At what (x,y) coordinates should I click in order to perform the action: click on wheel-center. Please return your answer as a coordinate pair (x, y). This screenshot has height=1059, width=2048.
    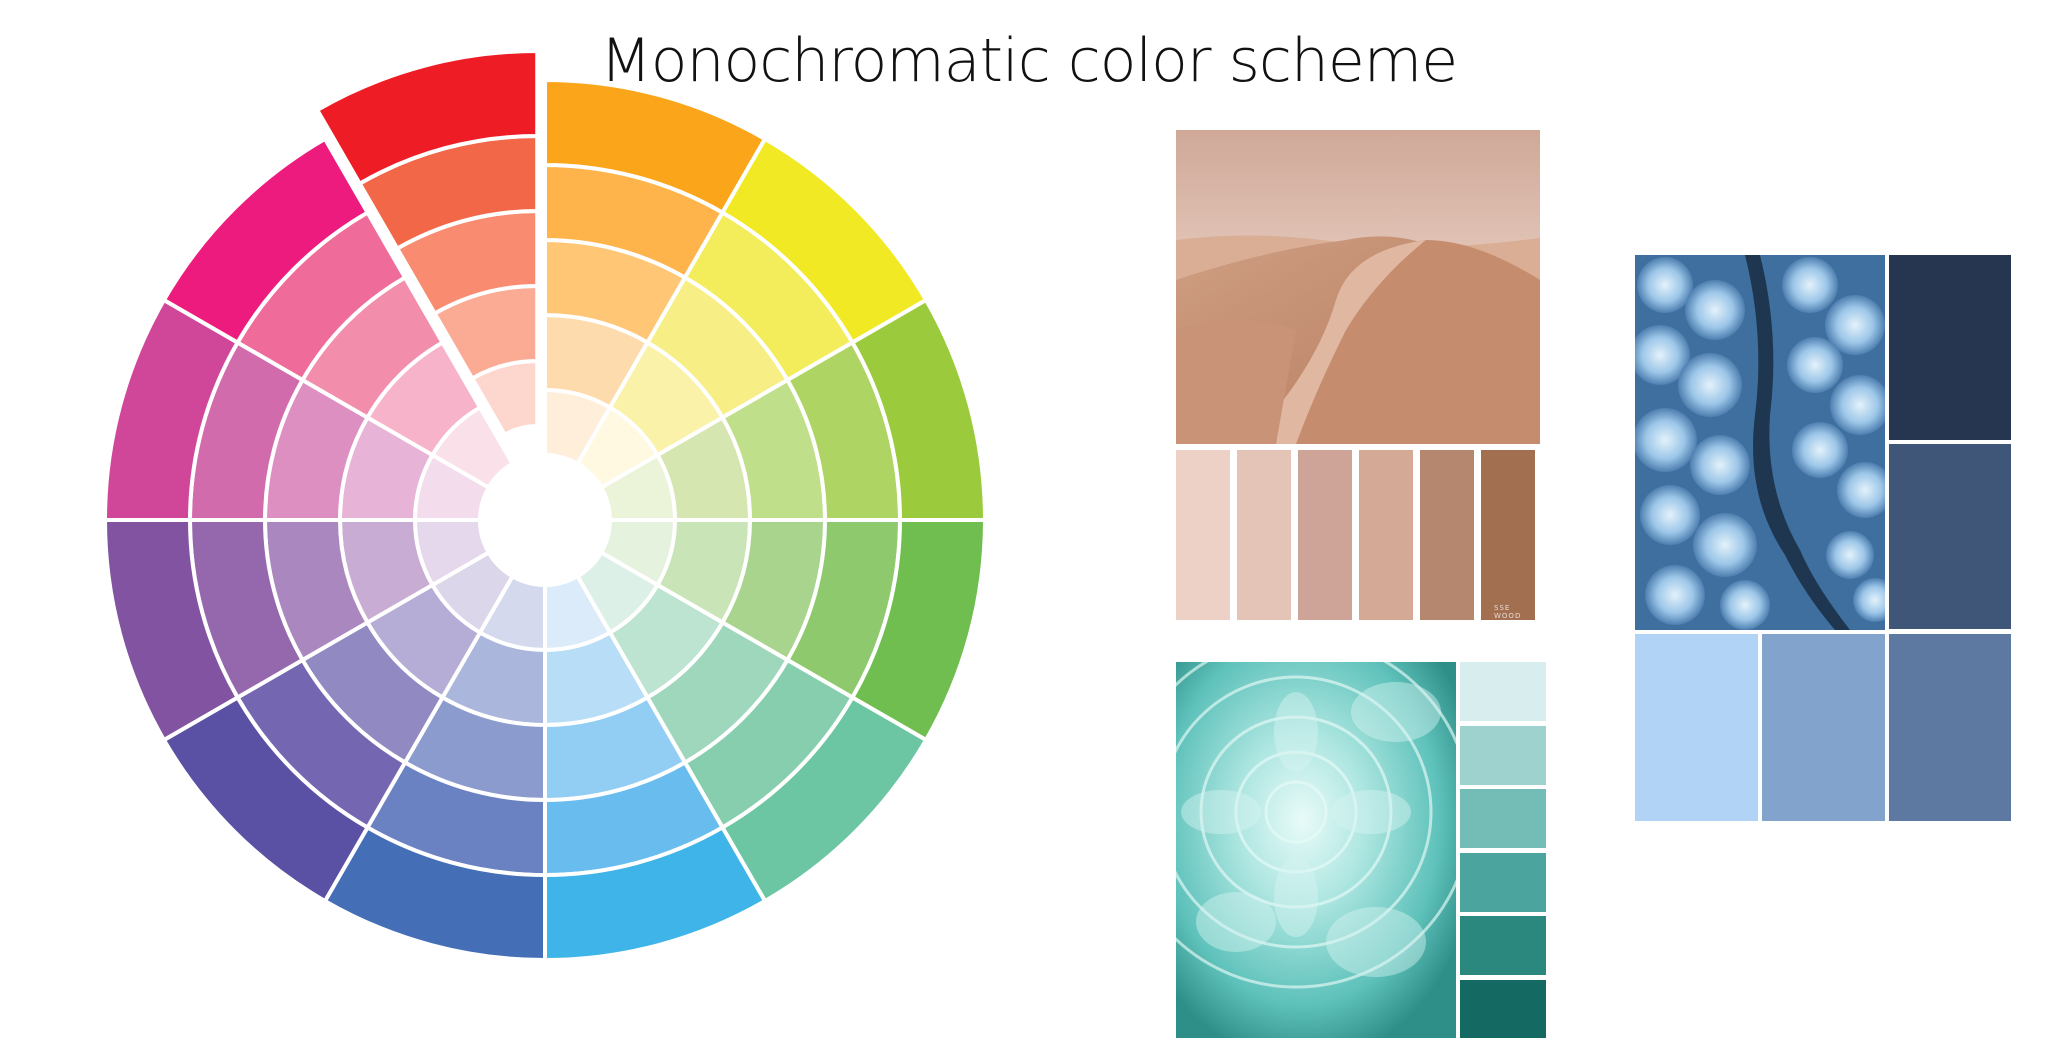
    Looking at the image, I should click on (545, 520).